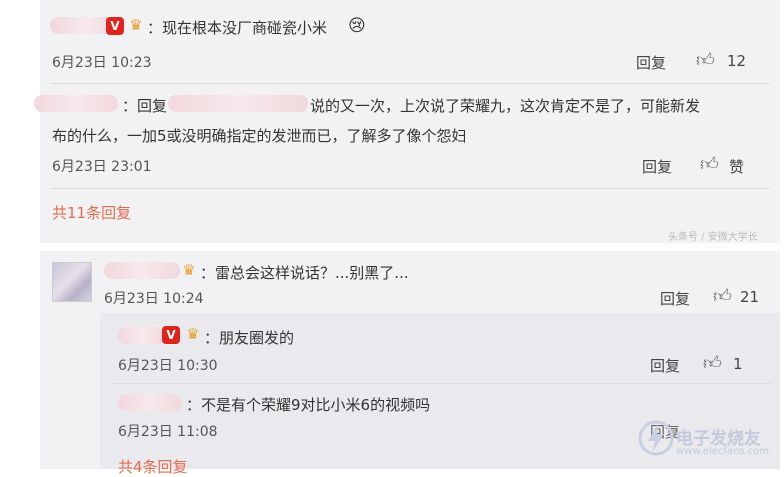 Image resolution: width=784 pixels, height=477 pixels. Describe the element at coordinates (736, 166) in the screenshot. I see `like-label: 赞` at that location.